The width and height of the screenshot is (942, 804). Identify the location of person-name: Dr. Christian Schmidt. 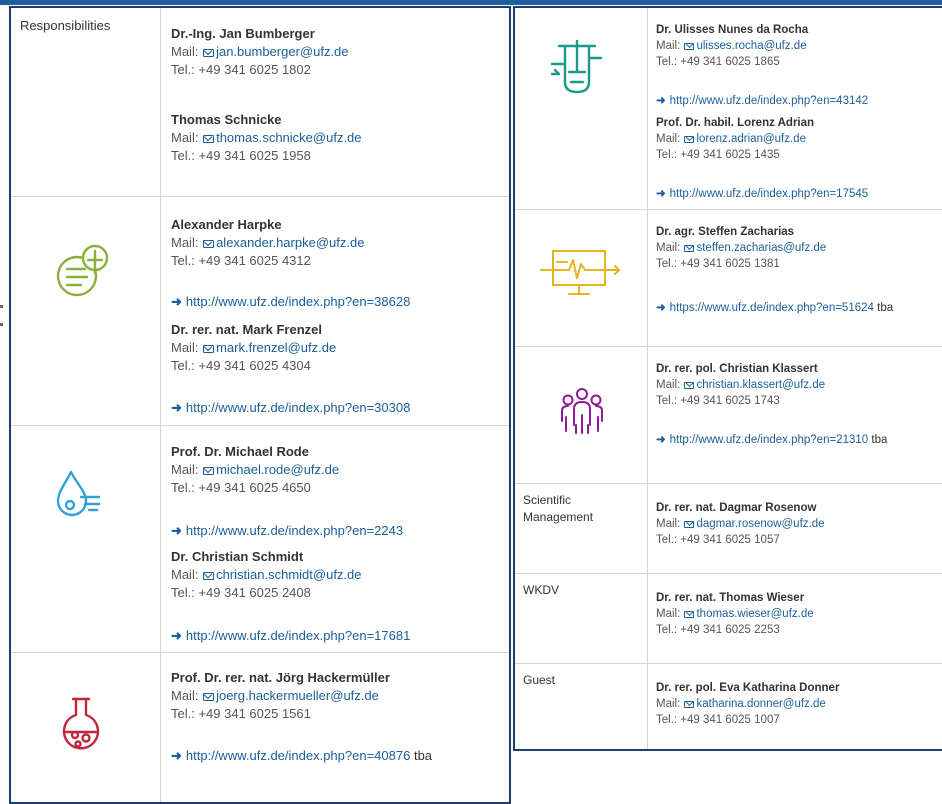
(237, 556).